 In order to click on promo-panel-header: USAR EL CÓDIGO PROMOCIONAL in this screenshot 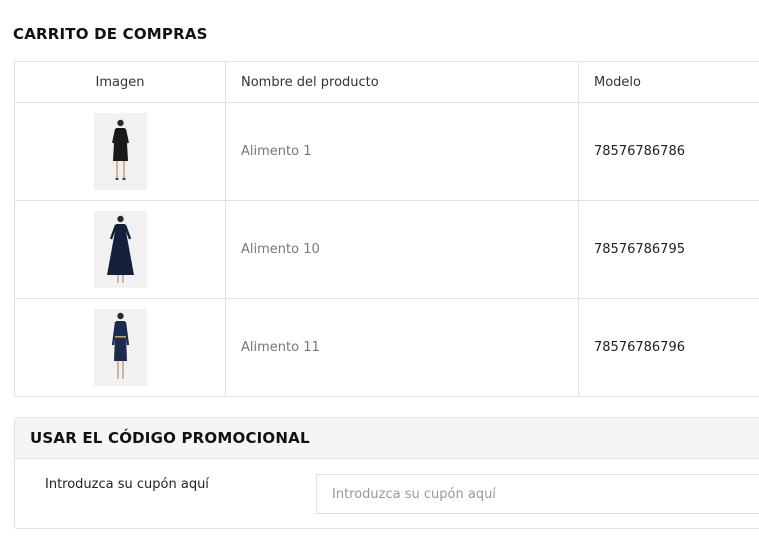, I will do `click(387, 438)`.